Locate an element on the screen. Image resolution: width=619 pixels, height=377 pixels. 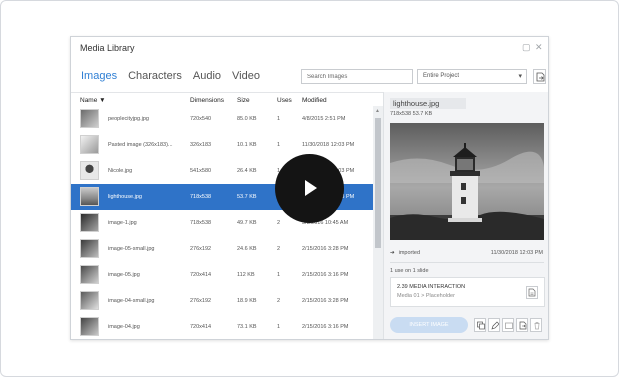
item-name: image-1.jpg is located at coordinates (122, 223).